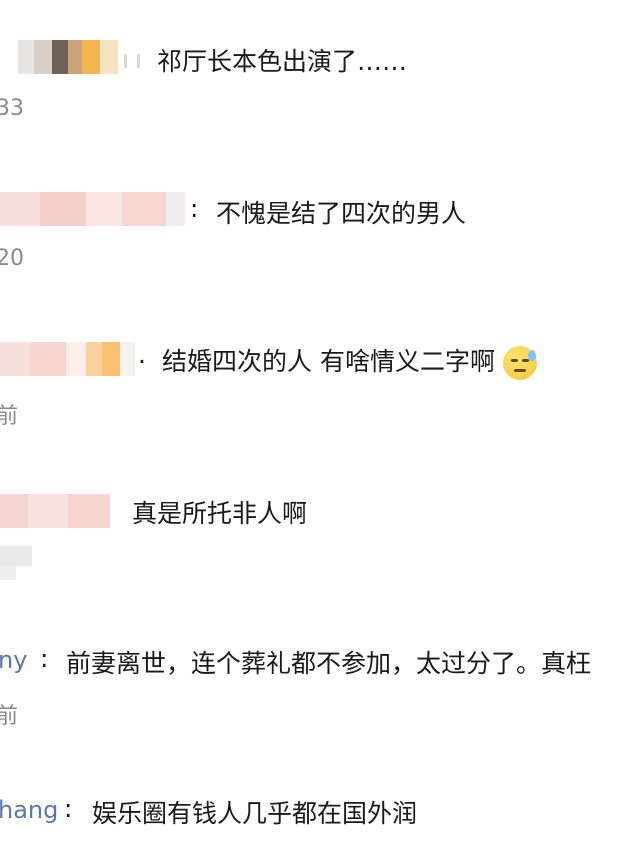 The image size is (640, 851). I want to click on comment-text: 不愧是结了四次的男人, so click(341, 213).